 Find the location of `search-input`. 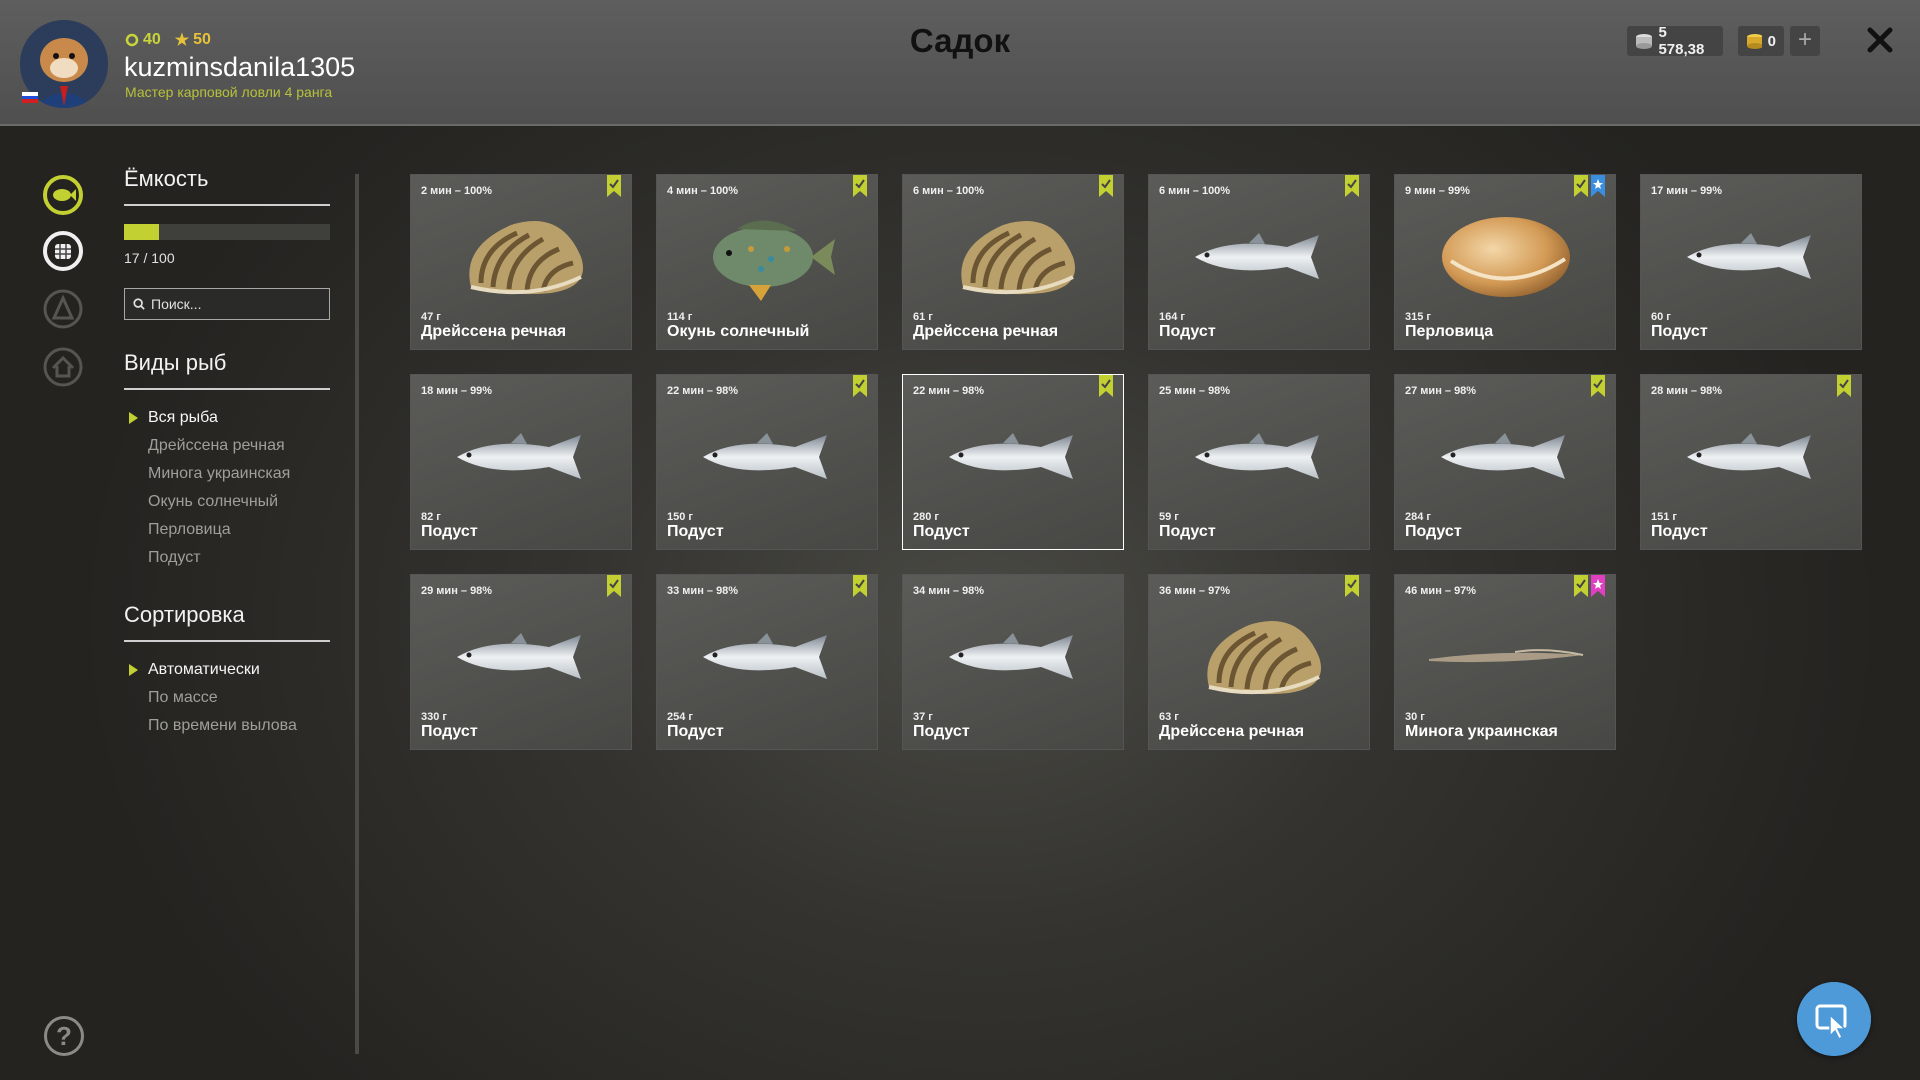

search-input is located at coordinates (236, 304).